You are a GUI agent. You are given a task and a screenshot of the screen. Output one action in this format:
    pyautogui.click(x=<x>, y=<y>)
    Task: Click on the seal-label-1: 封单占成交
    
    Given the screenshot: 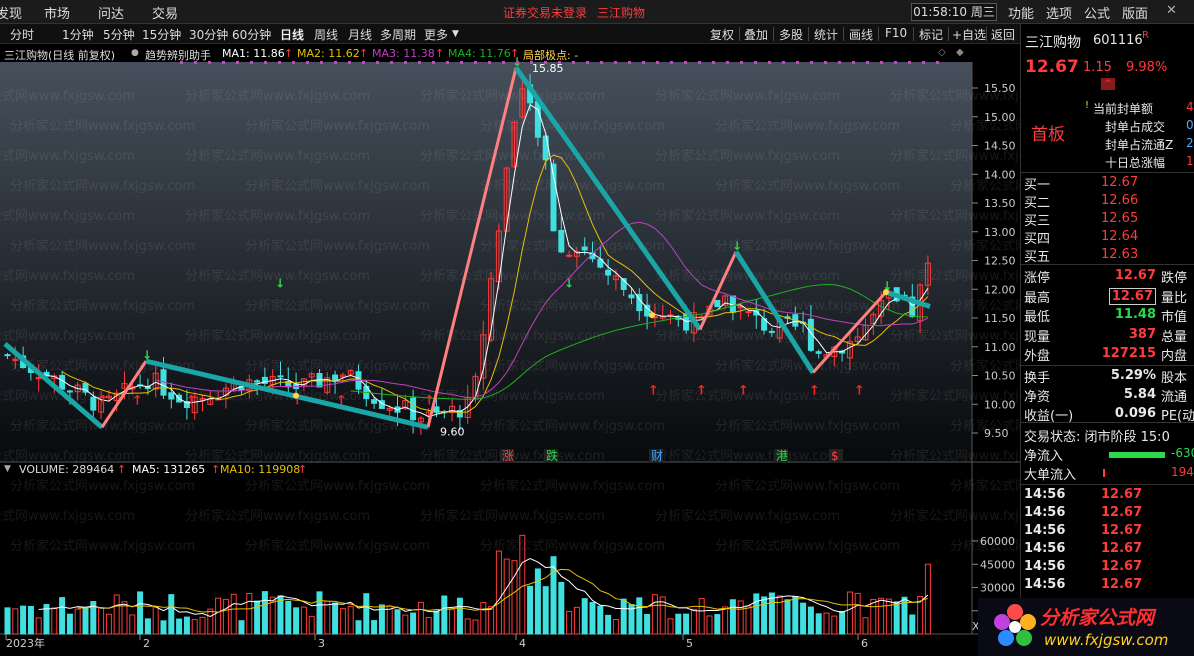 What is the action you would take?
    pyautogui.click(x=1135, y=127)
    